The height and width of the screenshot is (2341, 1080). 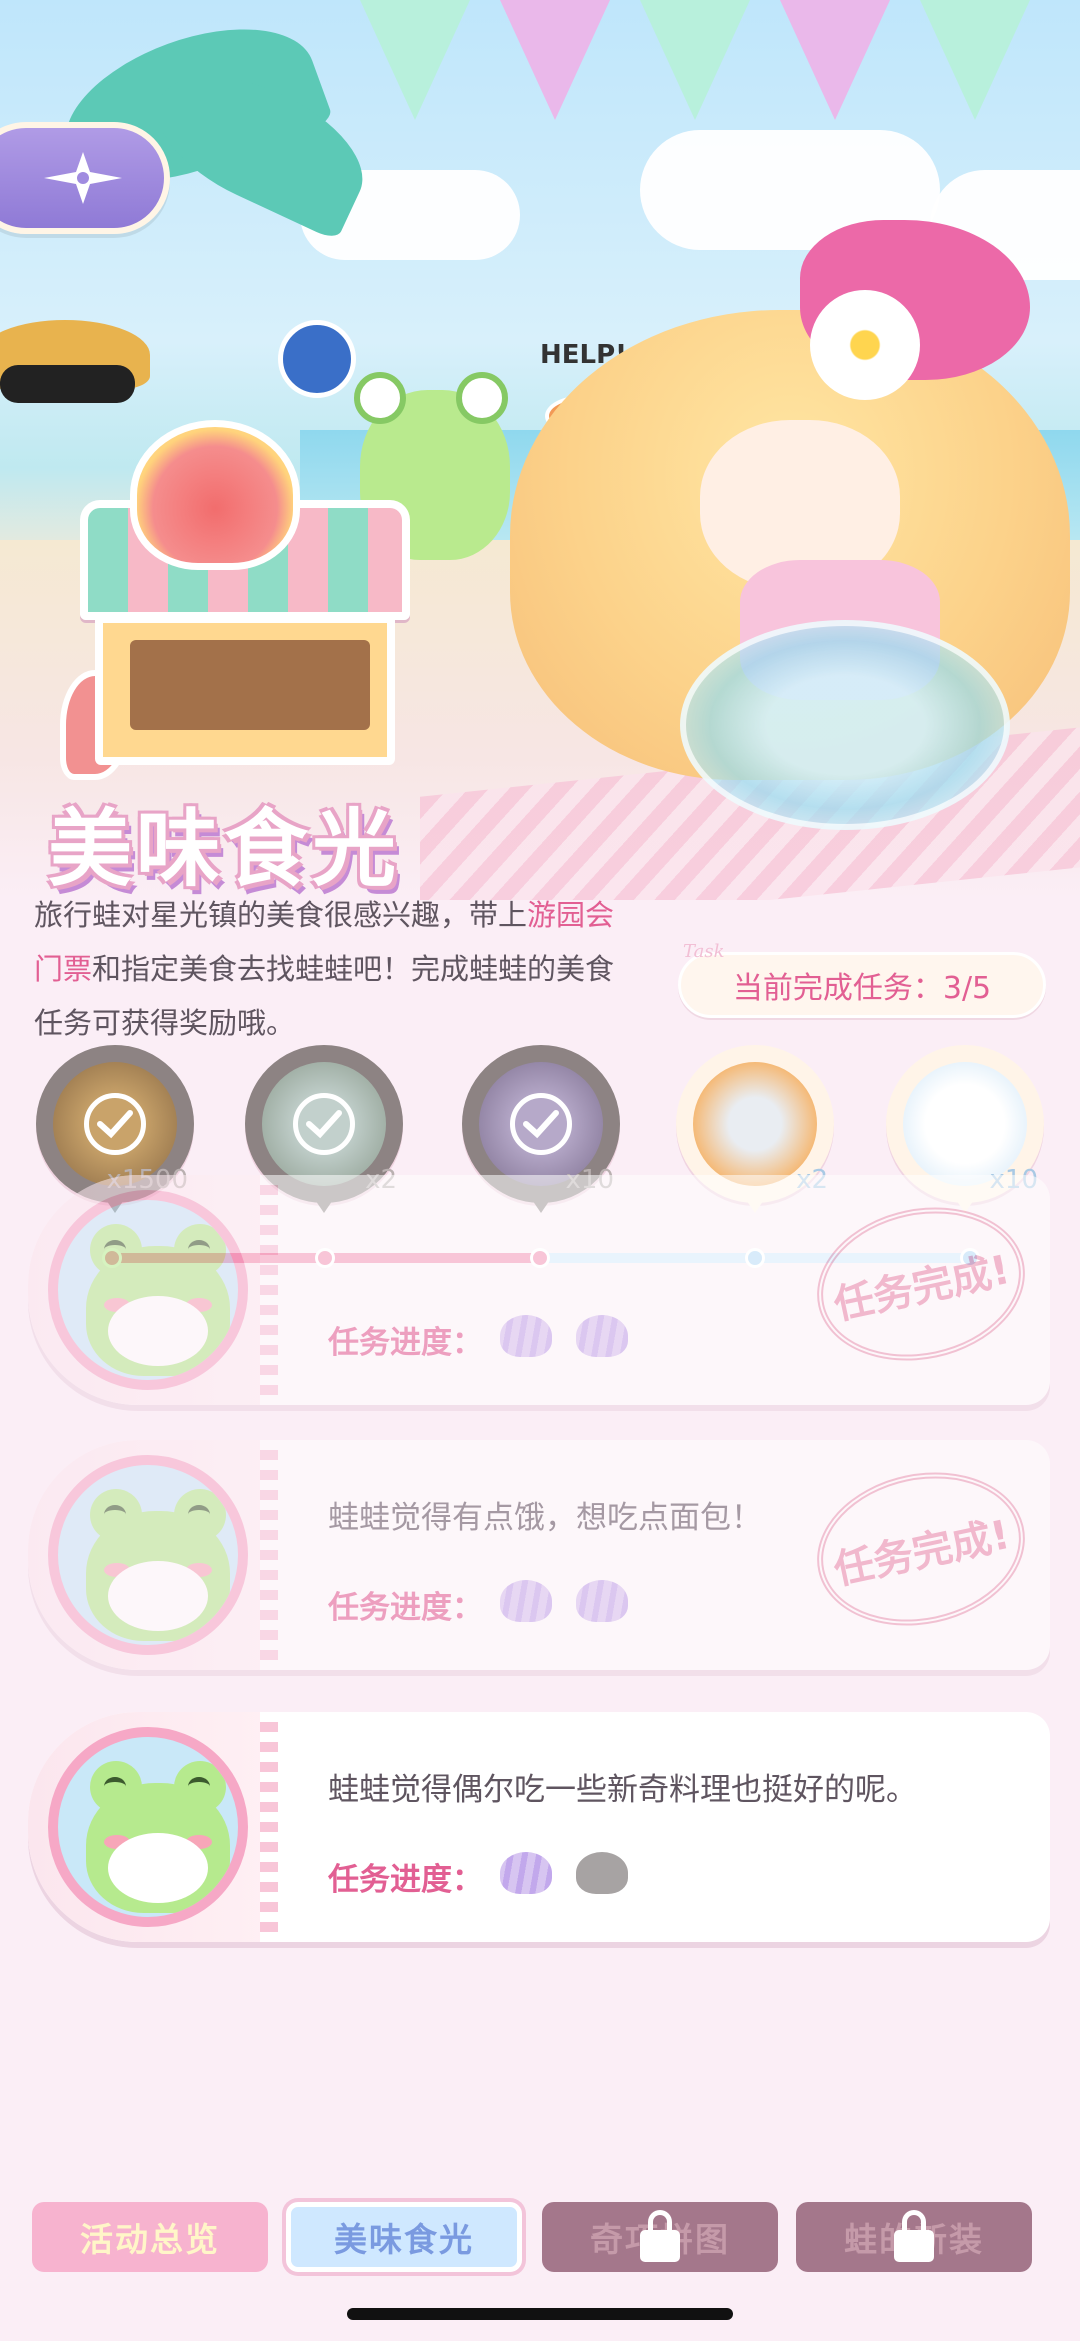 I want to click on task-card: 蛙蛙觉得有点饿，想吃点面包！ 任务进度： 任务完成!, so click(x=539, y=1555).